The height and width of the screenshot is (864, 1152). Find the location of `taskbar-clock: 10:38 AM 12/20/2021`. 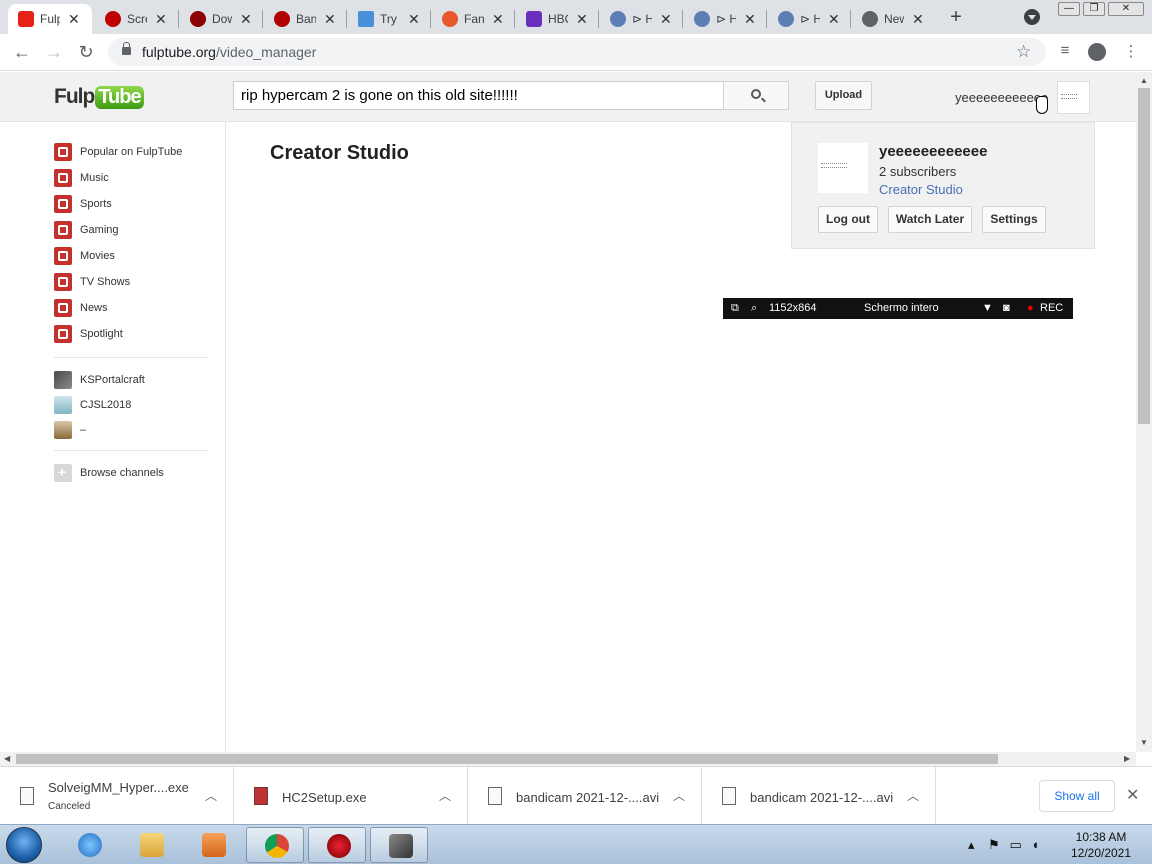

taskbar-clock: 10:38 AM 12/20/2021 is located at coordinates (1101, 845).